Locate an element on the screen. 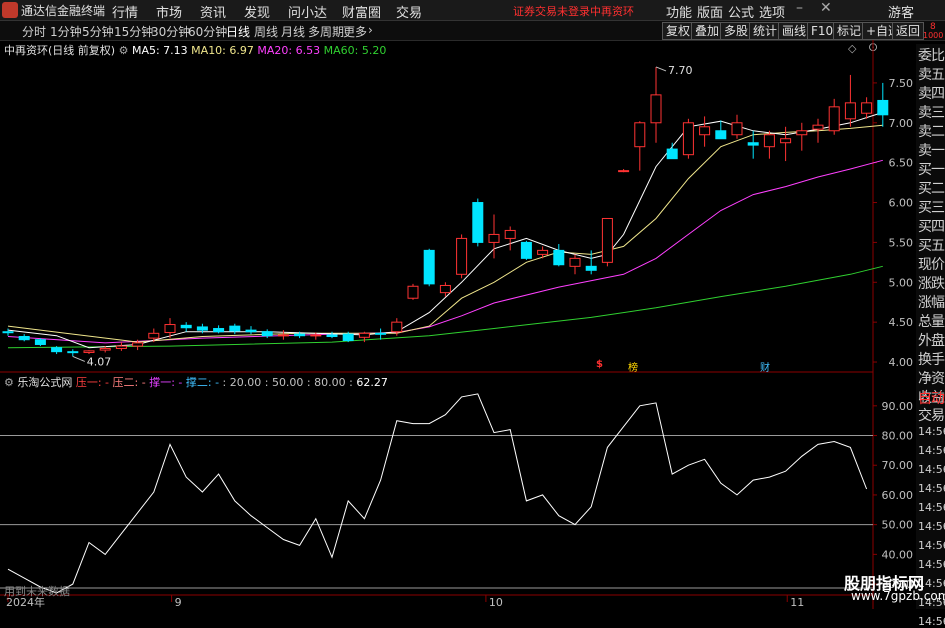  trade-label: 交易 is located at coordinates (931, 415).